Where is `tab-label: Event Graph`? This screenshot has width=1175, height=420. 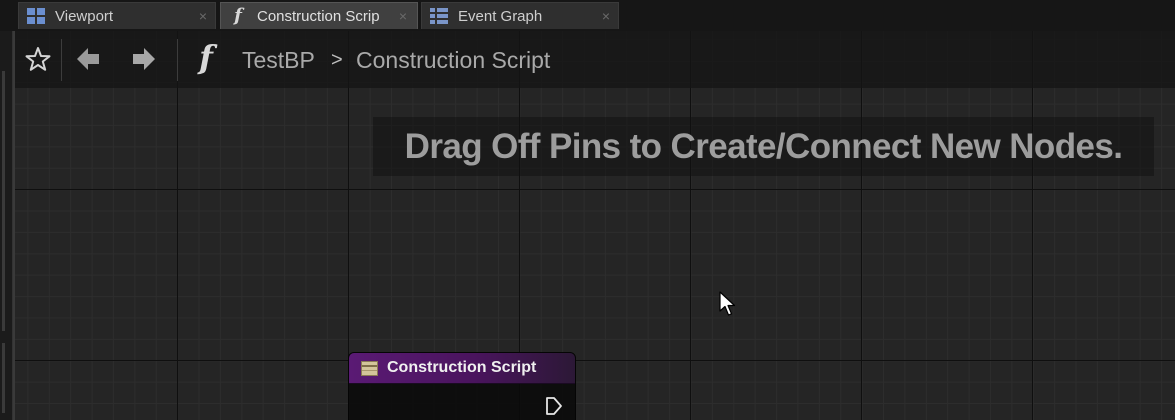 tab-label: Event Graph is located at coordinates (500, 16).